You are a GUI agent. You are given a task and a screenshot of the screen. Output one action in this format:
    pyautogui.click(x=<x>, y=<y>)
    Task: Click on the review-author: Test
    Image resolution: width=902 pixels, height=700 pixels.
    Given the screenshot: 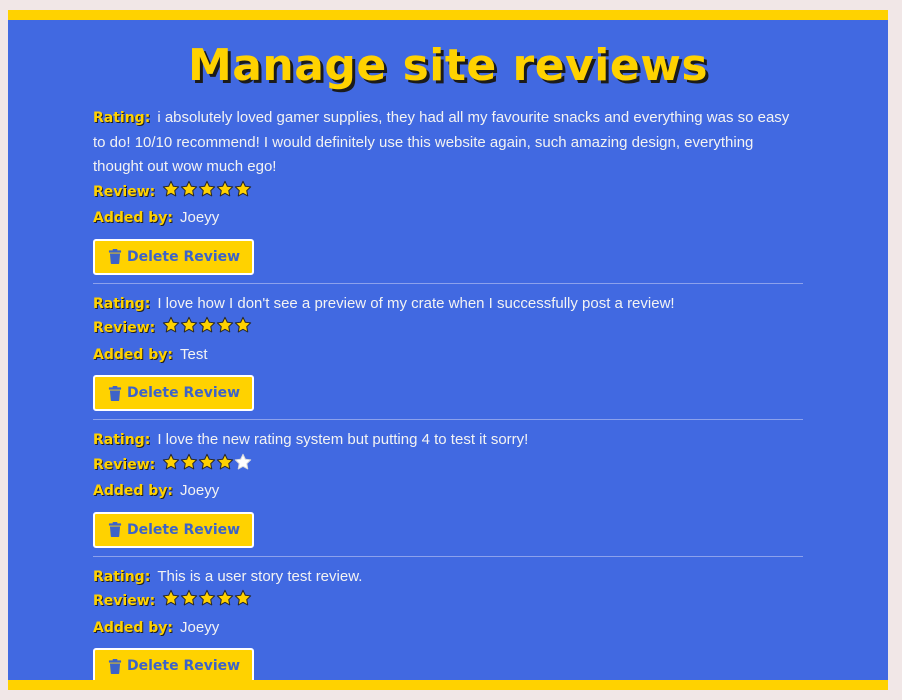 What is the action you would take?
    pyautogui.click(x=194, y=354)
    